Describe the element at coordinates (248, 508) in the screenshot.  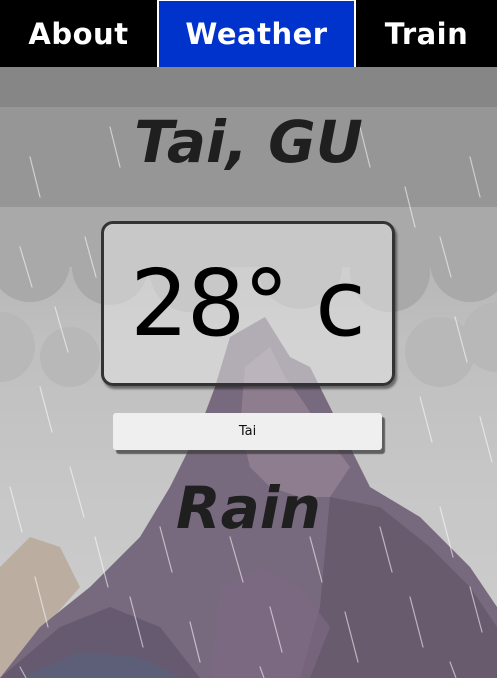
I see `weather-condition: Rain` at that location.